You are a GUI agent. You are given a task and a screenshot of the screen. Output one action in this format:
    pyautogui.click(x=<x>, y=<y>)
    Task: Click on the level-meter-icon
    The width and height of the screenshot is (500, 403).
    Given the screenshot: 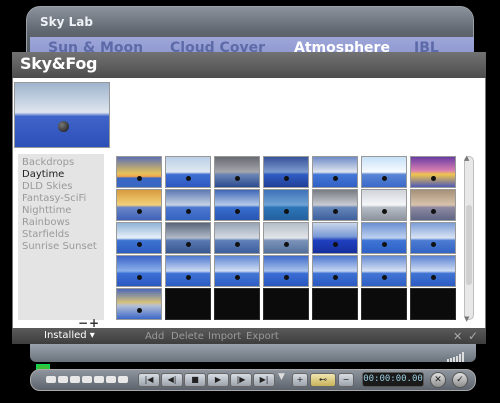 What is the action you would take?
    pyautogui.click(x=455, y=357)
    